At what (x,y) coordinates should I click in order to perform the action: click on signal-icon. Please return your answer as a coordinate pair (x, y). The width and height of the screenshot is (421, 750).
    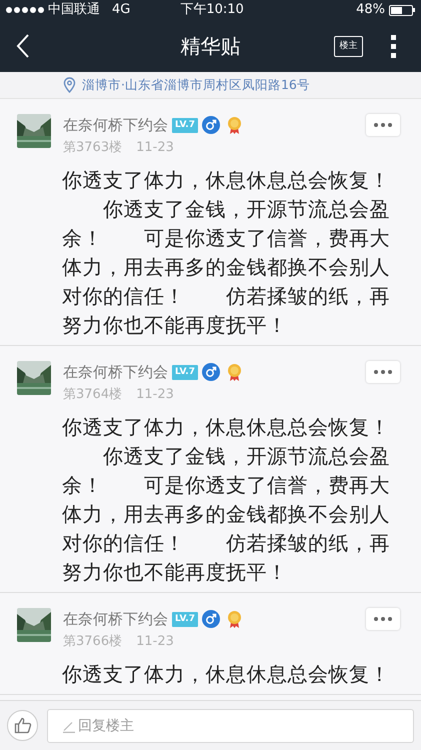
    Looking at the image, I should click on (25, 10).